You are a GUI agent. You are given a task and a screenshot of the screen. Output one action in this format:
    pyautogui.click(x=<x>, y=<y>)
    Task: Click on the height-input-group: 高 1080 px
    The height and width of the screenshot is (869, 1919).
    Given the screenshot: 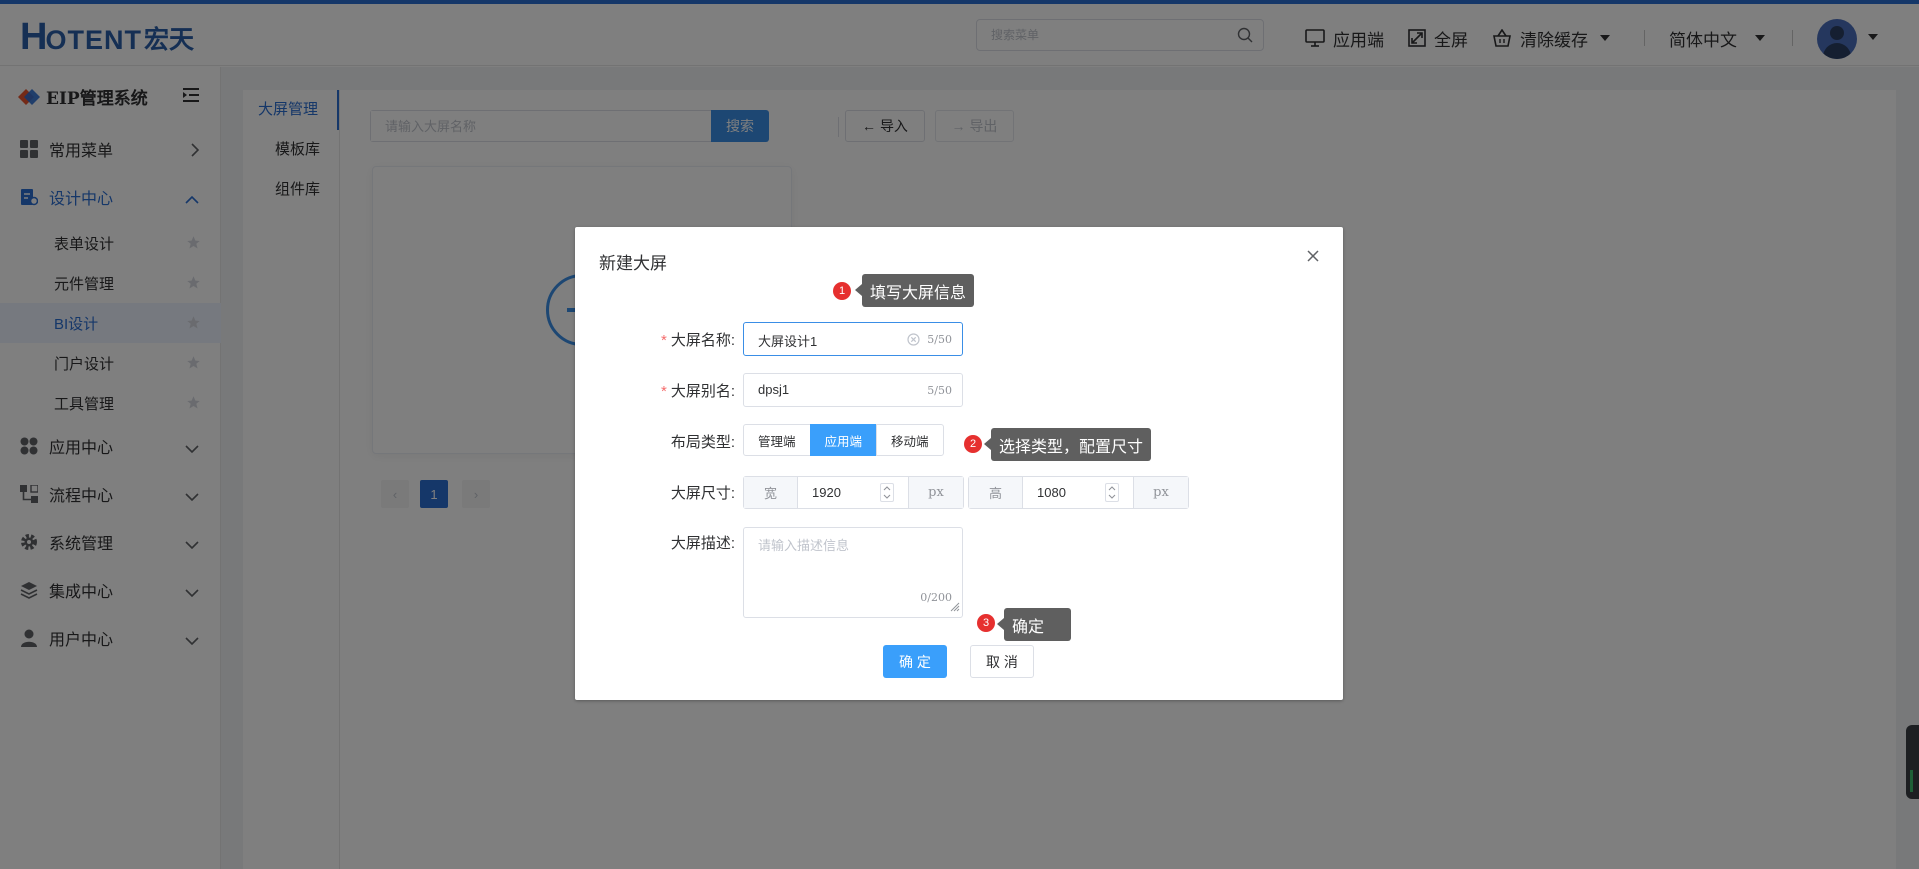 What is the action you would take?
    pyautogui.click(x=1078, y=492)
    